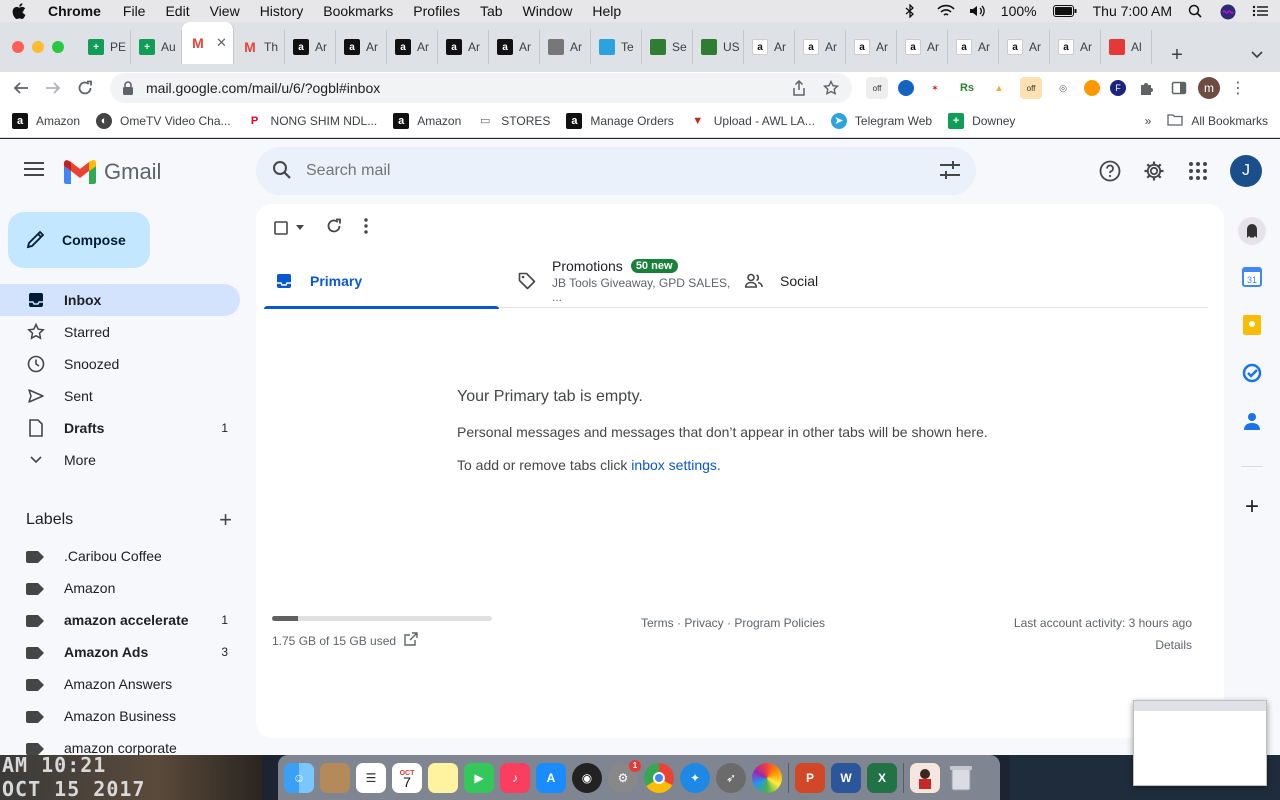 The height and width of the screenshot is (800, 1280). What do you see at coordinates (623, 171) in the screenshot?
I see `search-input` at bounding box center [623, 171].